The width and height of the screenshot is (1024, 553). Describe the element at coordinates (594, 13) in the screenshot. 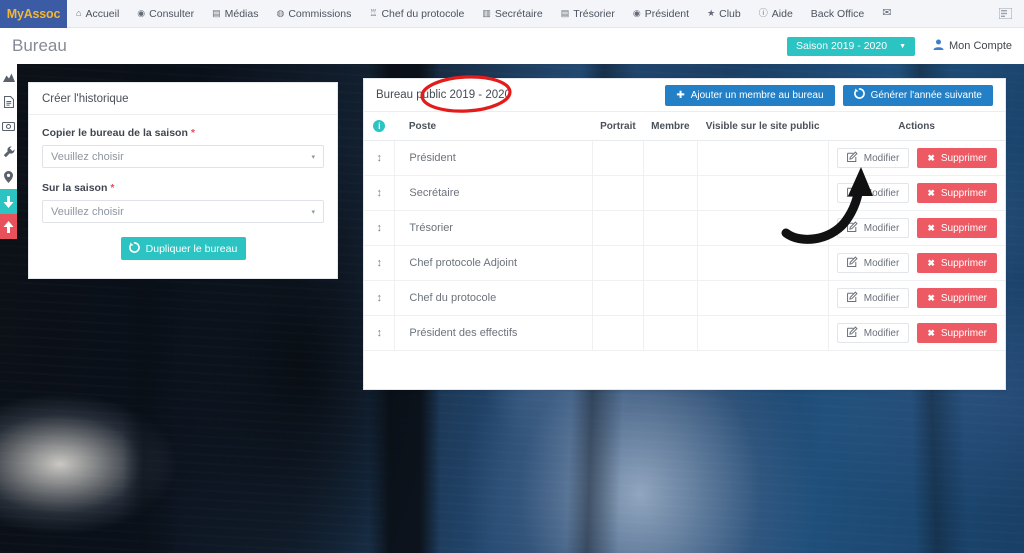

I see `nav-item-label: Trésorier` at that location.